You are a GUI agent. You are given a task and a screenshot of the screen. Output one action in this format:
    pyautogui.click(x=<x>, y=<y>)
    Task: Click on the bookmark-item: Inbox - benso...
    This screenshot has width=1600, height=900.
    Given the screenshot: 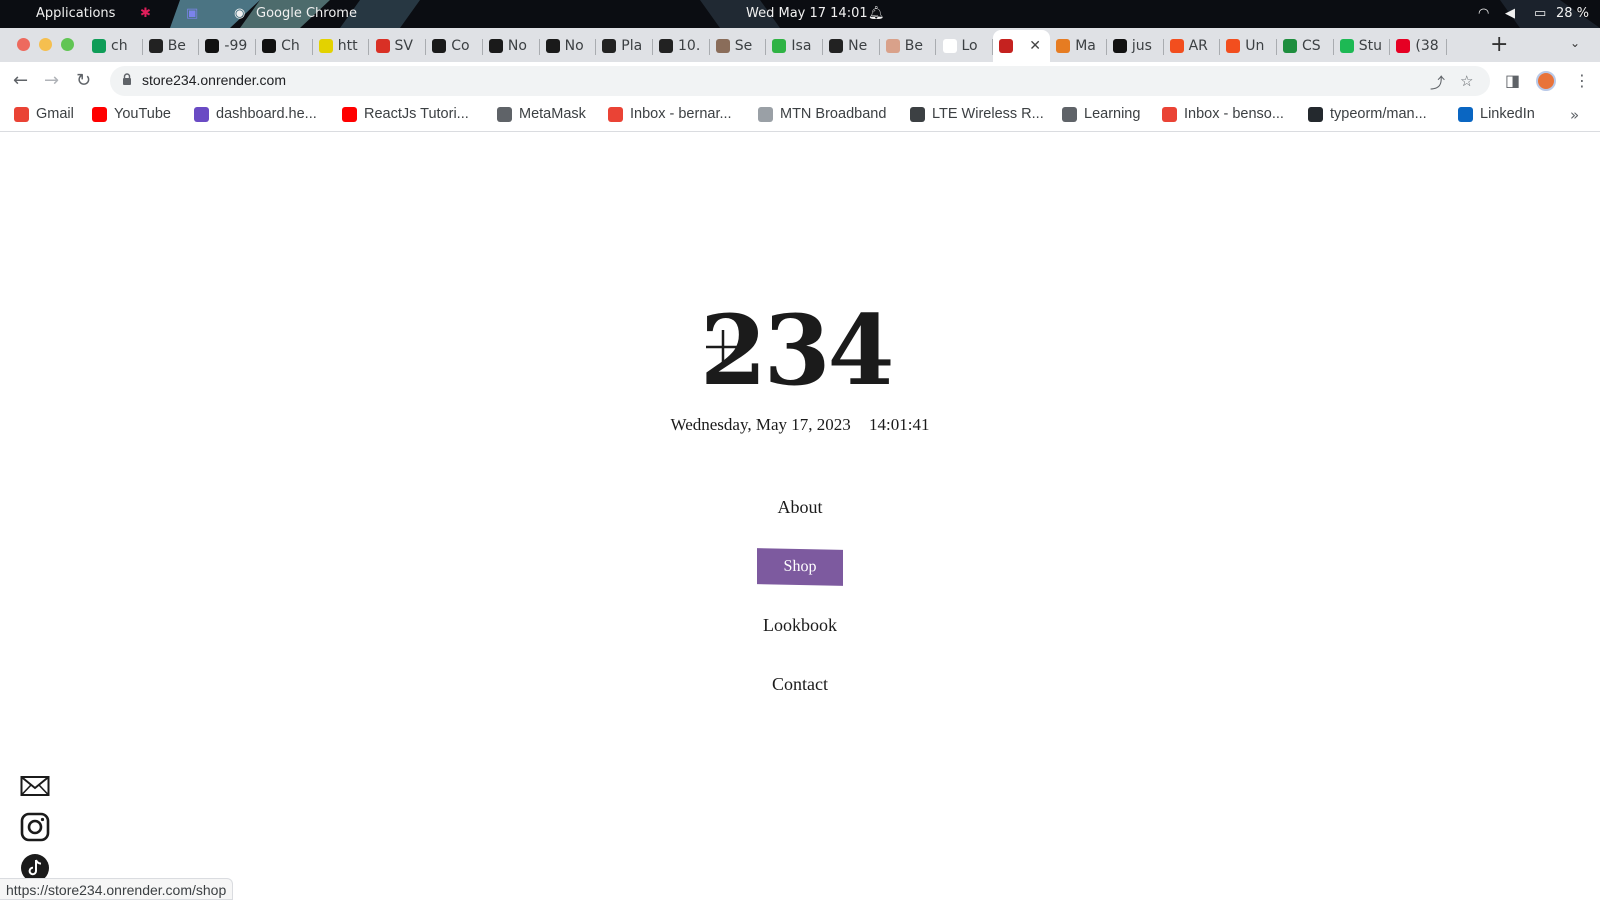 What is the action you would take?
    pyautogui.click(x=1223, y=114)
    